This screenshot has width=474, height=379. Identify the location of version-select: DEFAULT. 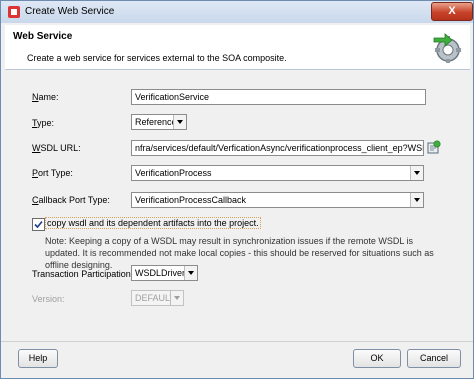
(157, 298).